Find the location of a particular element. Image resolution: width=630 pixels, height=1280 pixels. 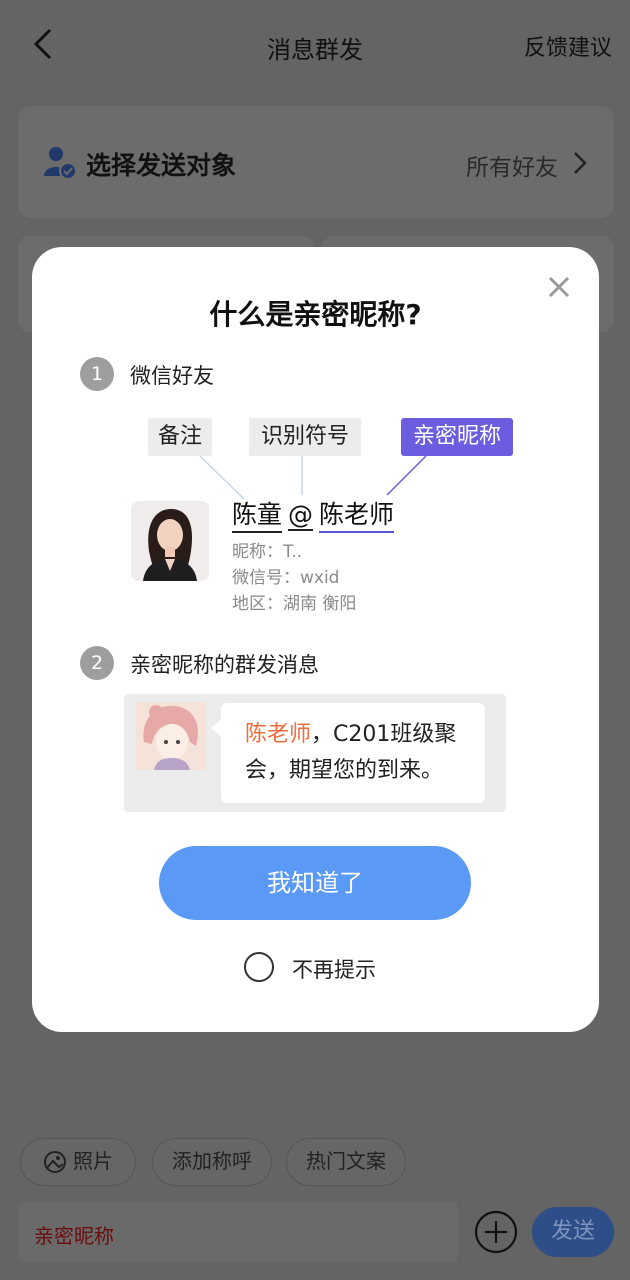

intimate-nickname: 陈老师 is located at coordinates (357, 514).